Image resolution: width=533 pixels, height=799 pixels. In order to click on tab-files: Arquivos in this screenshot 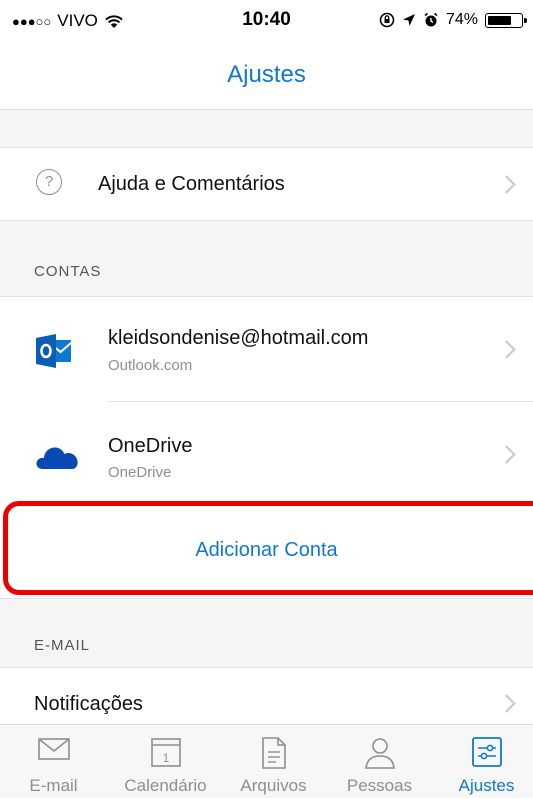, I will do `click(273, 762)`.